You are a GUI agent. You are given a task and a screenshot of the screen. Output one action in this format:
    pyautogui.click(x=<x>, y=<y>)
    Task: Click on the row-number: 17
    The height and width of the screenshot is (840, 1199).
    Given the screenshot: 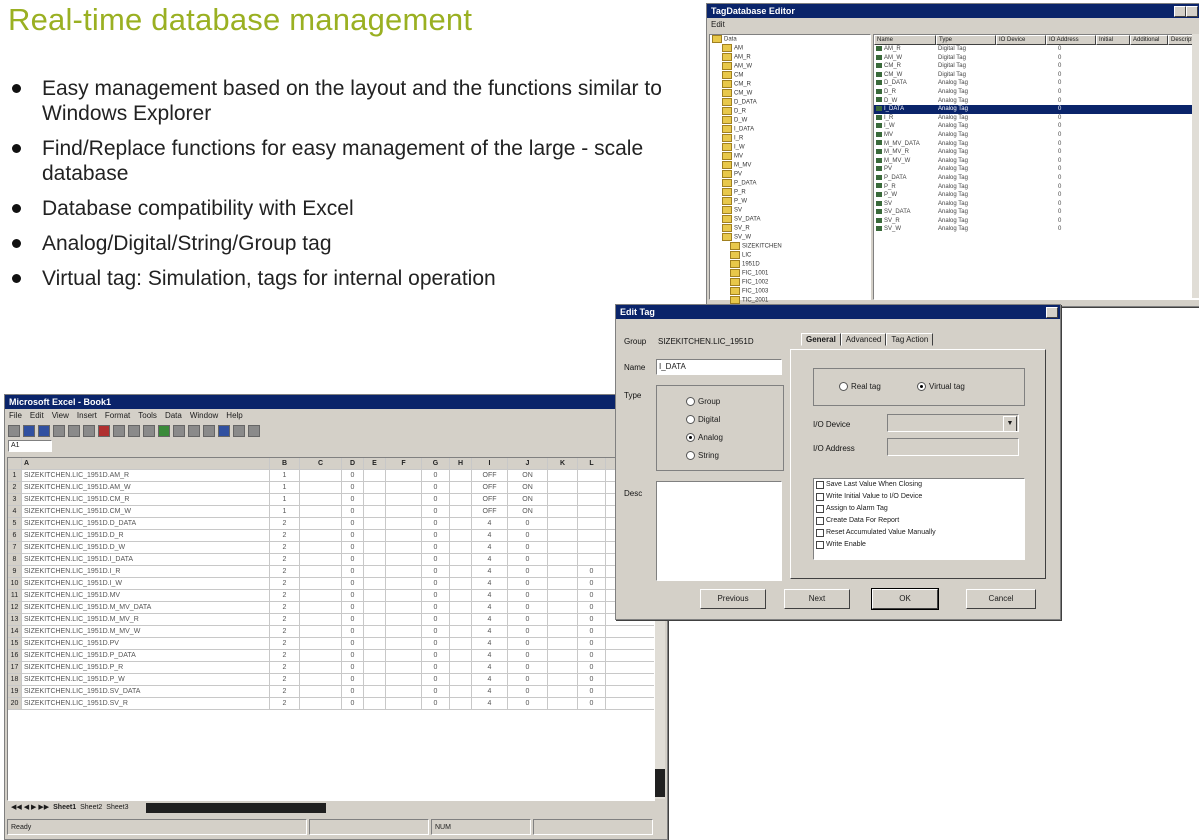 What is the action you would take?
    pyautogui.click(x=15, y=667)
    